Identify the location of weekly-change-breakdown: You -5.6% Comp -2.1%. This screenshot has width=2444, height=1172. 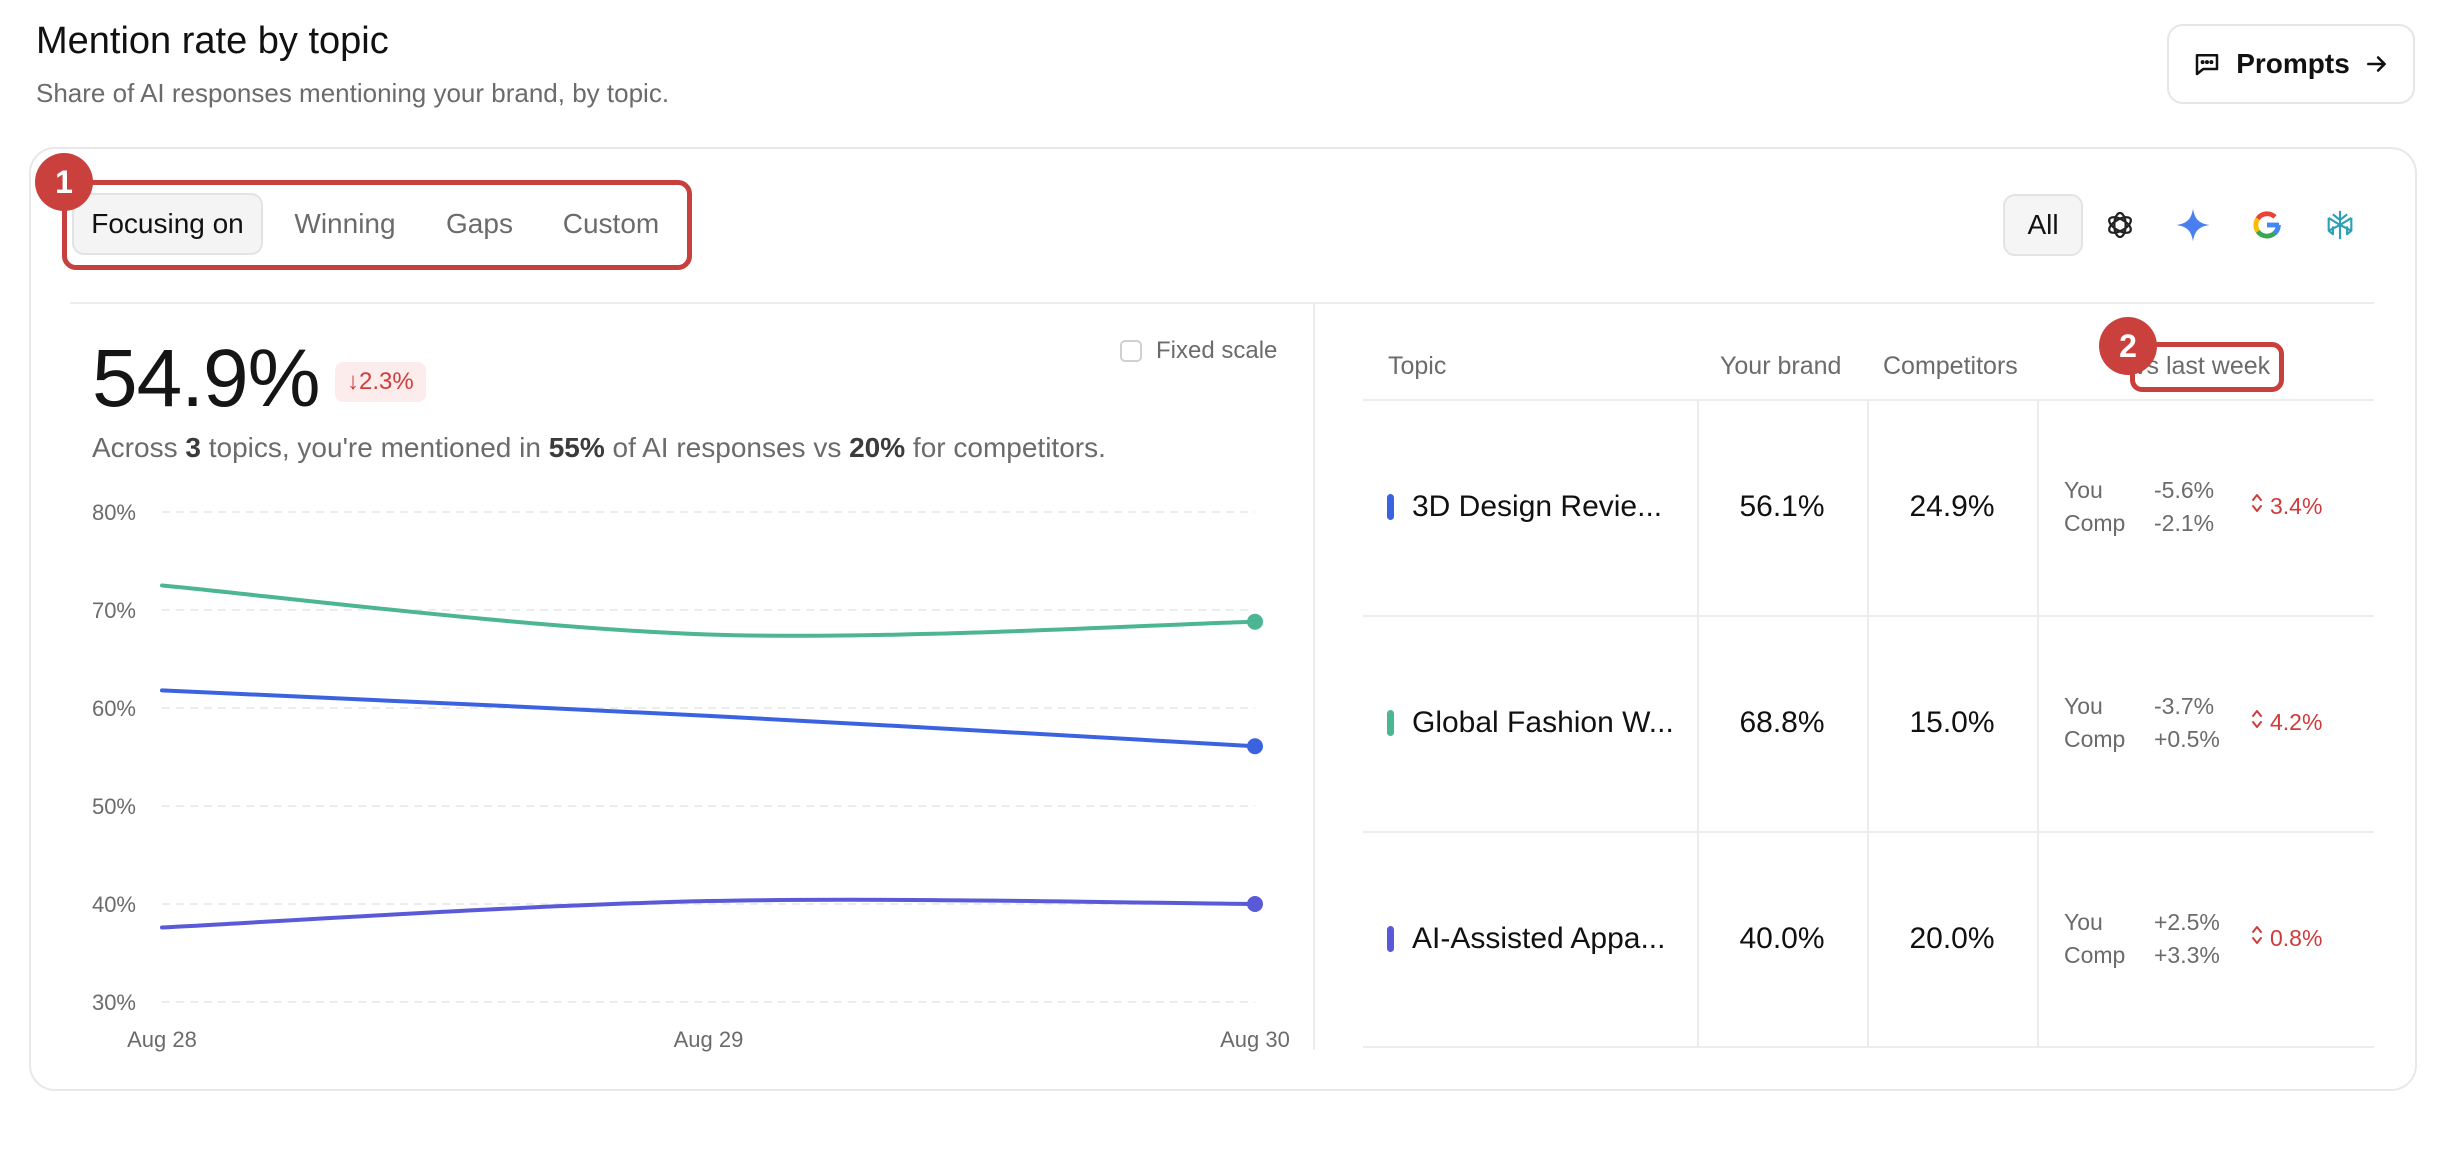
(2149, 507).